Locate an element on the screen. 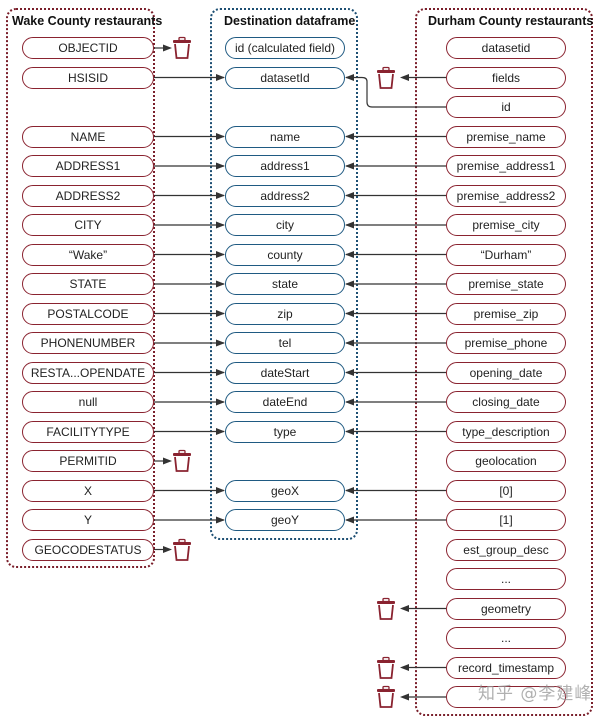 The height and width of the screenshot is (717, 600). durham-field: premise_address2 is located at coordinates (506, 195).